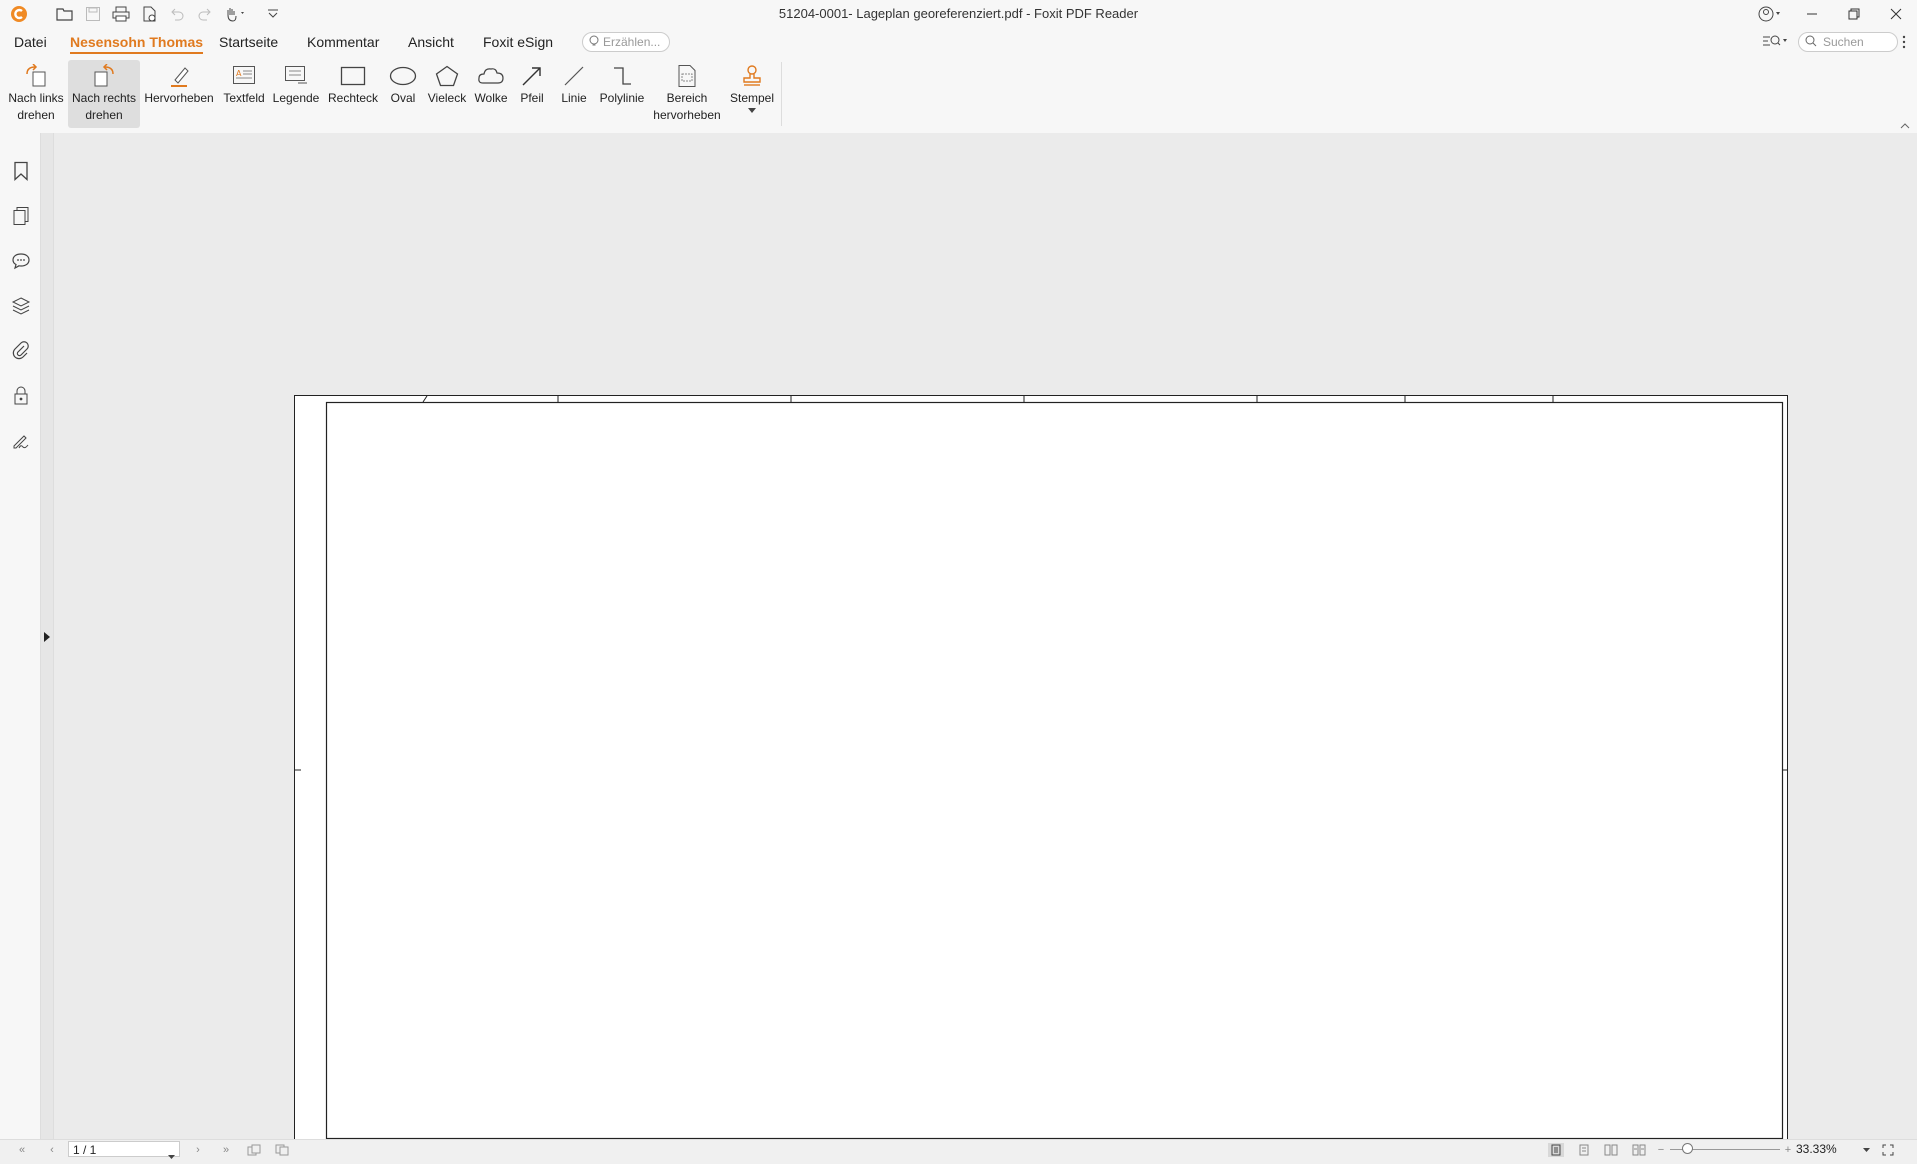 This screenshot has height=1164, width=1917. I want to click on rotate-right-button: Nach rechts drehen, so click(104, 94).